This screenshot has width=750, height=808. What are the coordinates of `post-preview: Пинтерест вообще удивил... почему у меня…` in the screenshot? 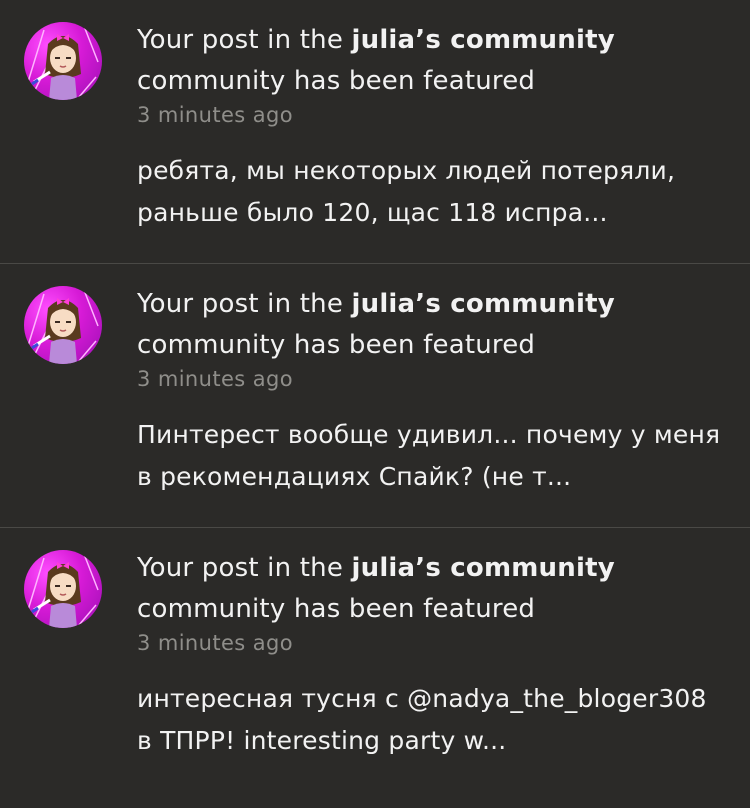 It's located at (432, 456).